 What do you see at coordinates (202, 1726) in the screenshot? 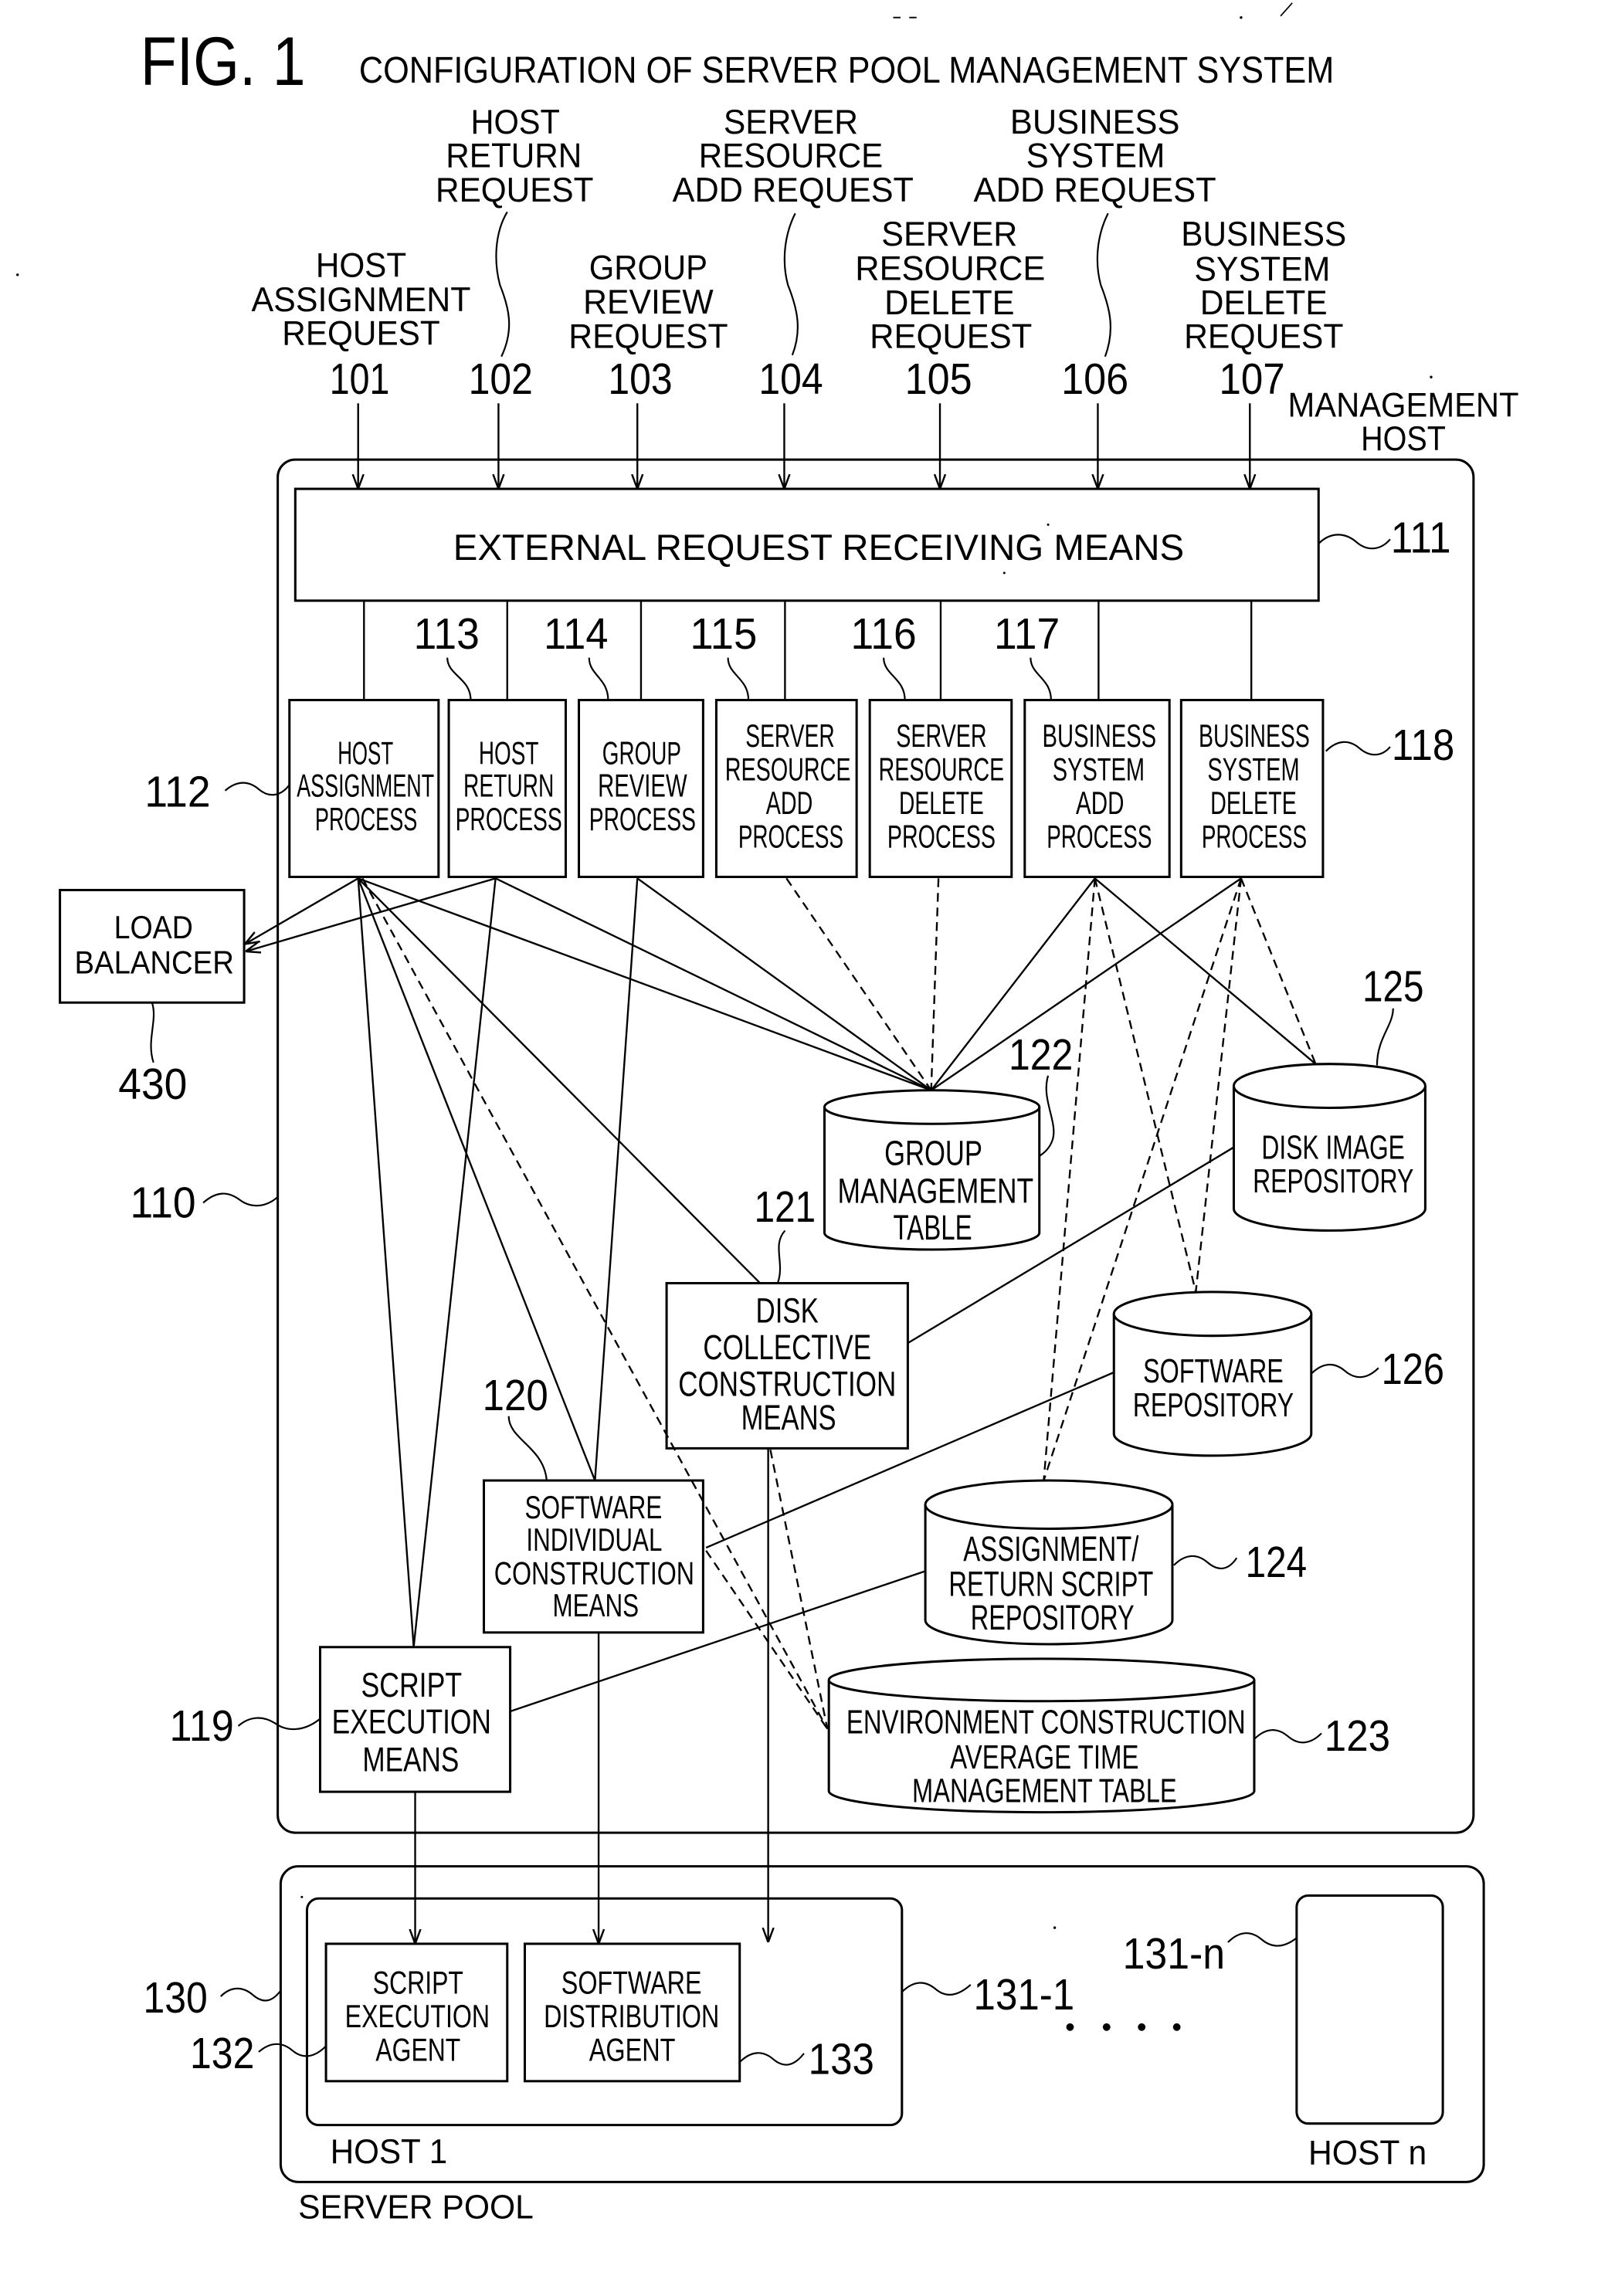
I see `reference-number: 119` at bounding box center [202, 1726].